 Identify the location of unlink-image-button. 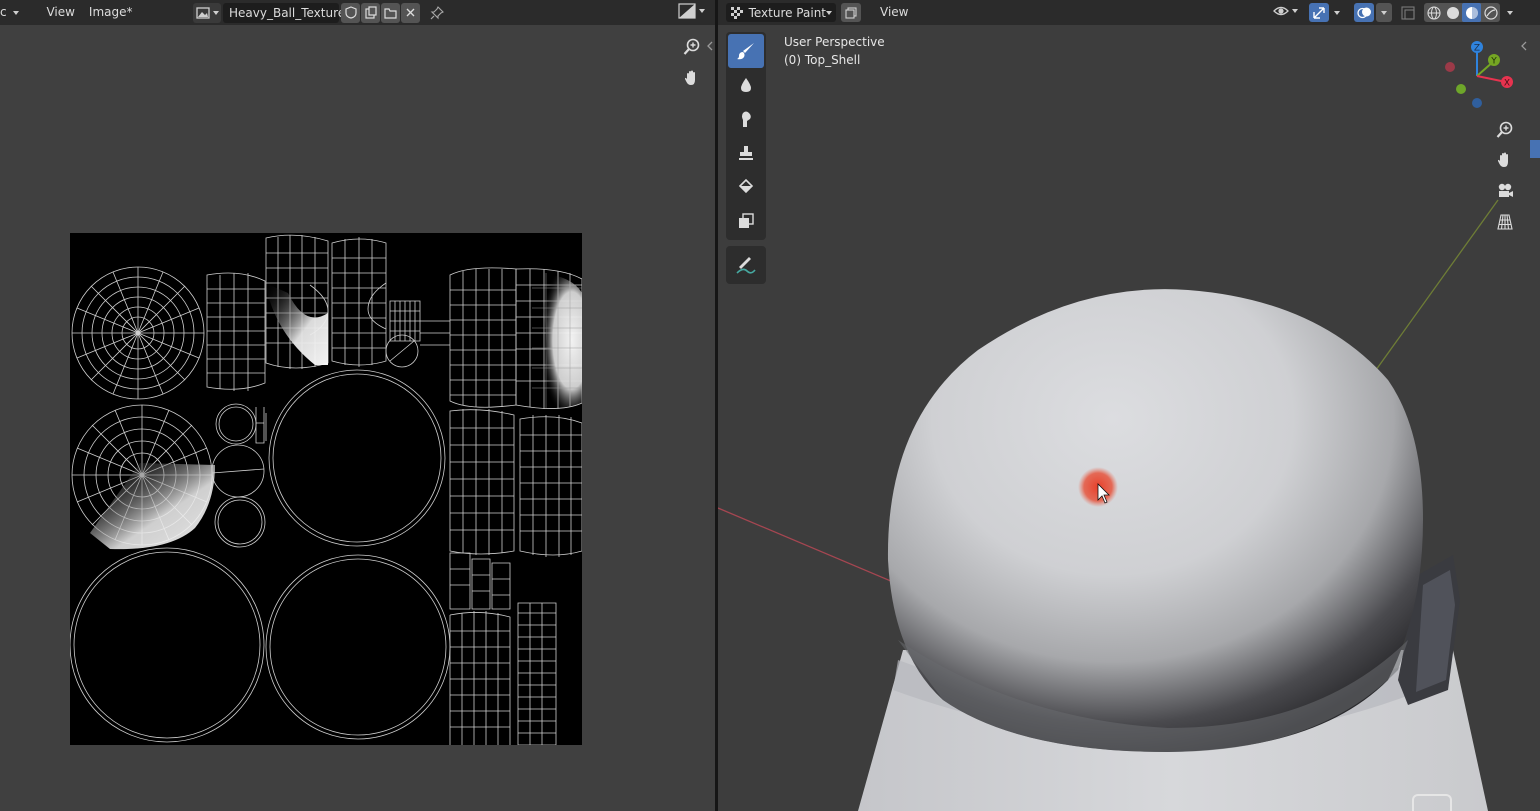
(410, 12).